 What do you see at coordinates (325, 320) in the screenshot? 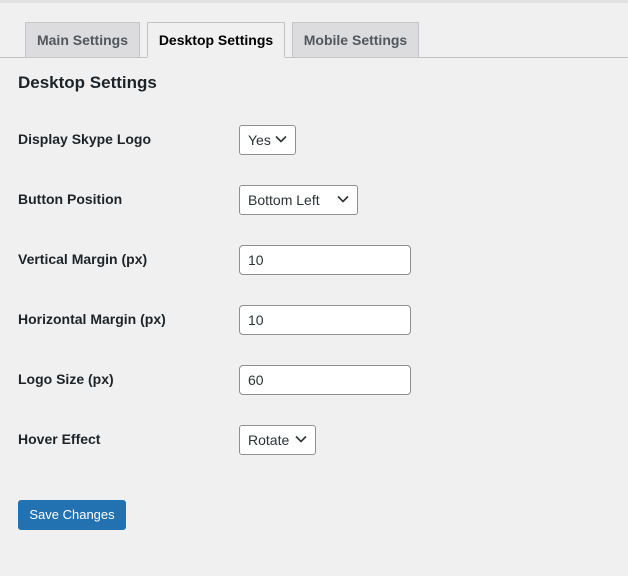
I see `horizontal-margin-input` at bounding box center [325, 320].